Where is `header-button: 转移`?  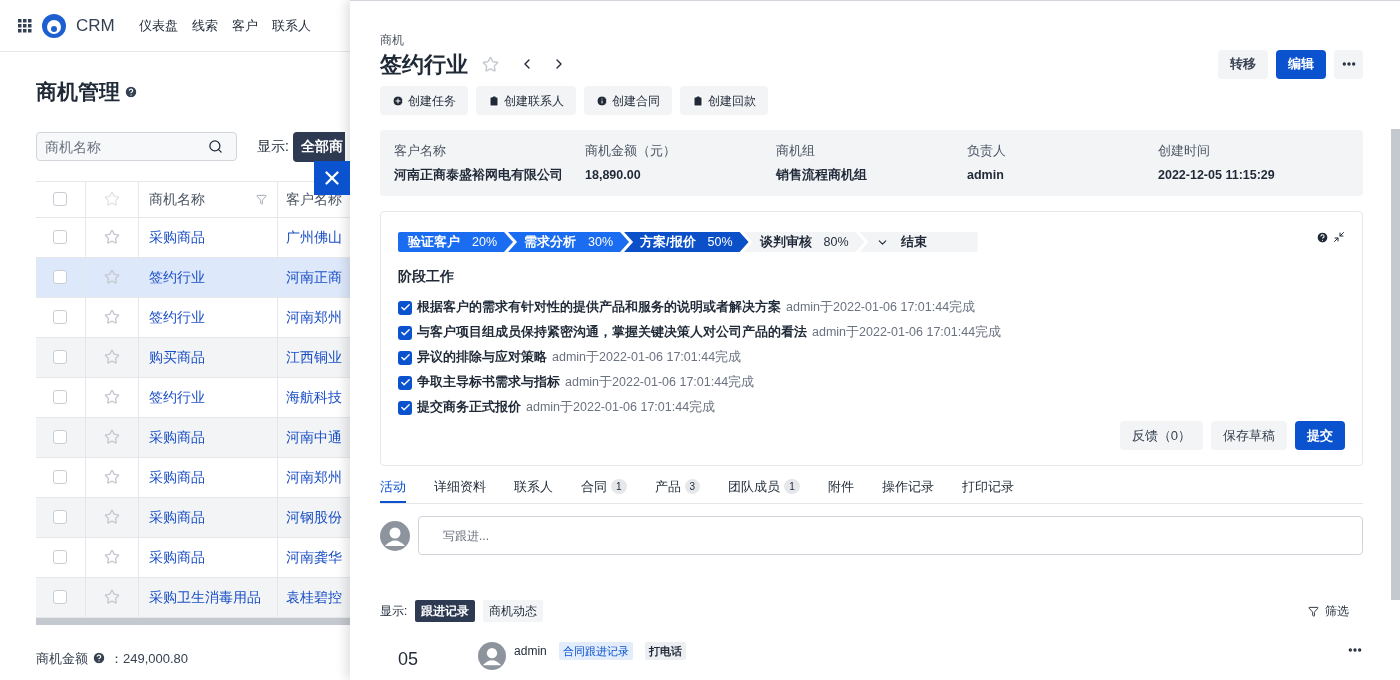
header-button: 转移 is located at coordinates (1243, 64).